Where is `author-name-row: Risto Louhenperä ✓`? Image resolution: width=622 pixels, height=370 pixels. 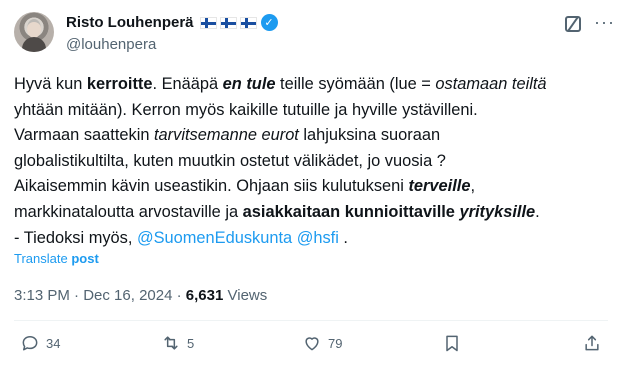
author-name-row: Risto Louhenperä ✓ is located at coordinates (172, 22).